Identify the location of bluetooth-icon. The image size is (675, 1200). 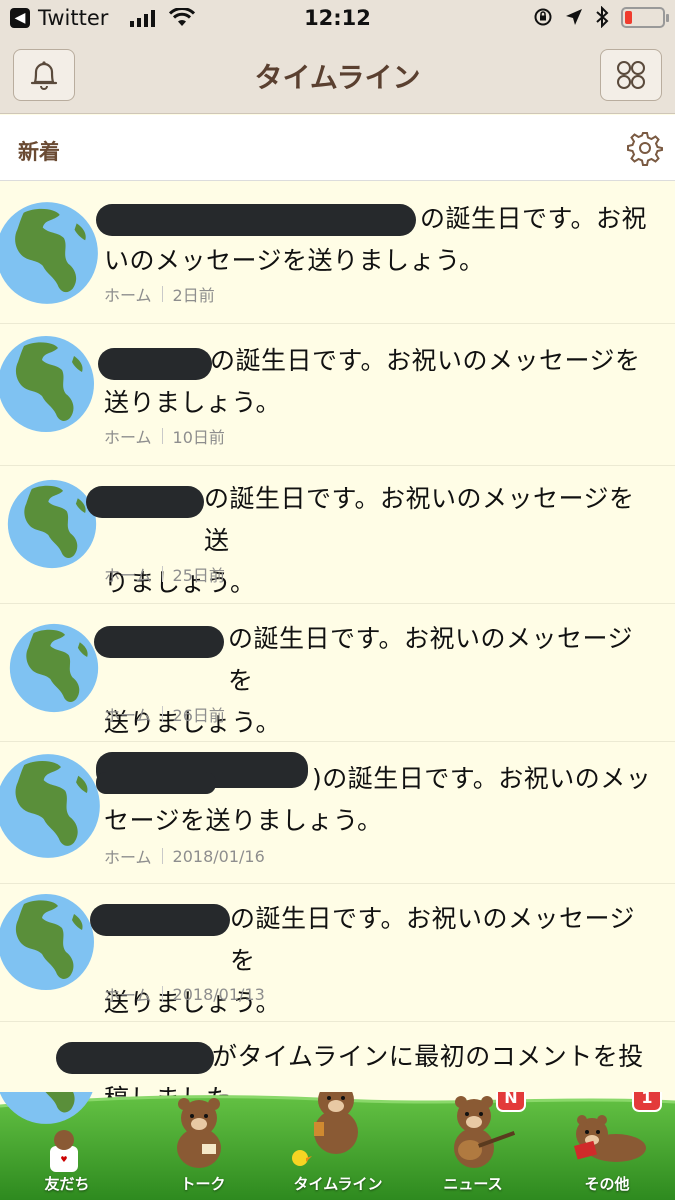
(602, 17).